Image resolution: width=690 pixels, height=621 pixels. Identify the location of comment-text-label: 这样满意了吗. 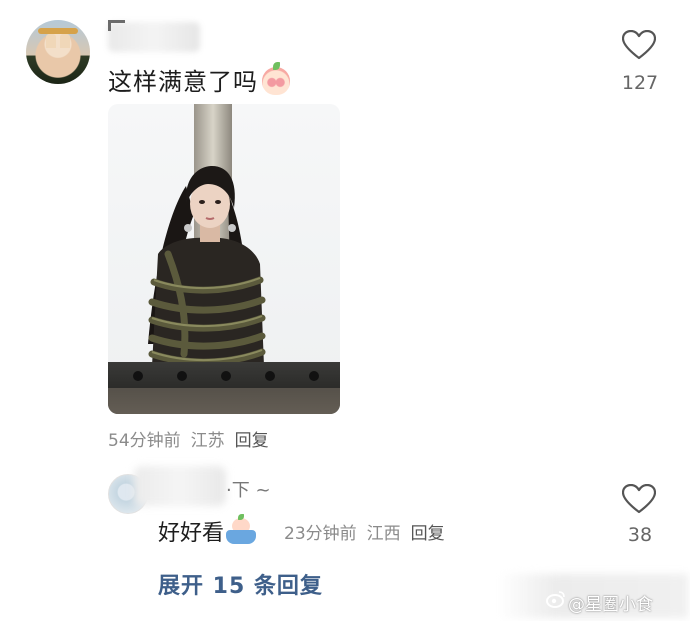
(183, 82).